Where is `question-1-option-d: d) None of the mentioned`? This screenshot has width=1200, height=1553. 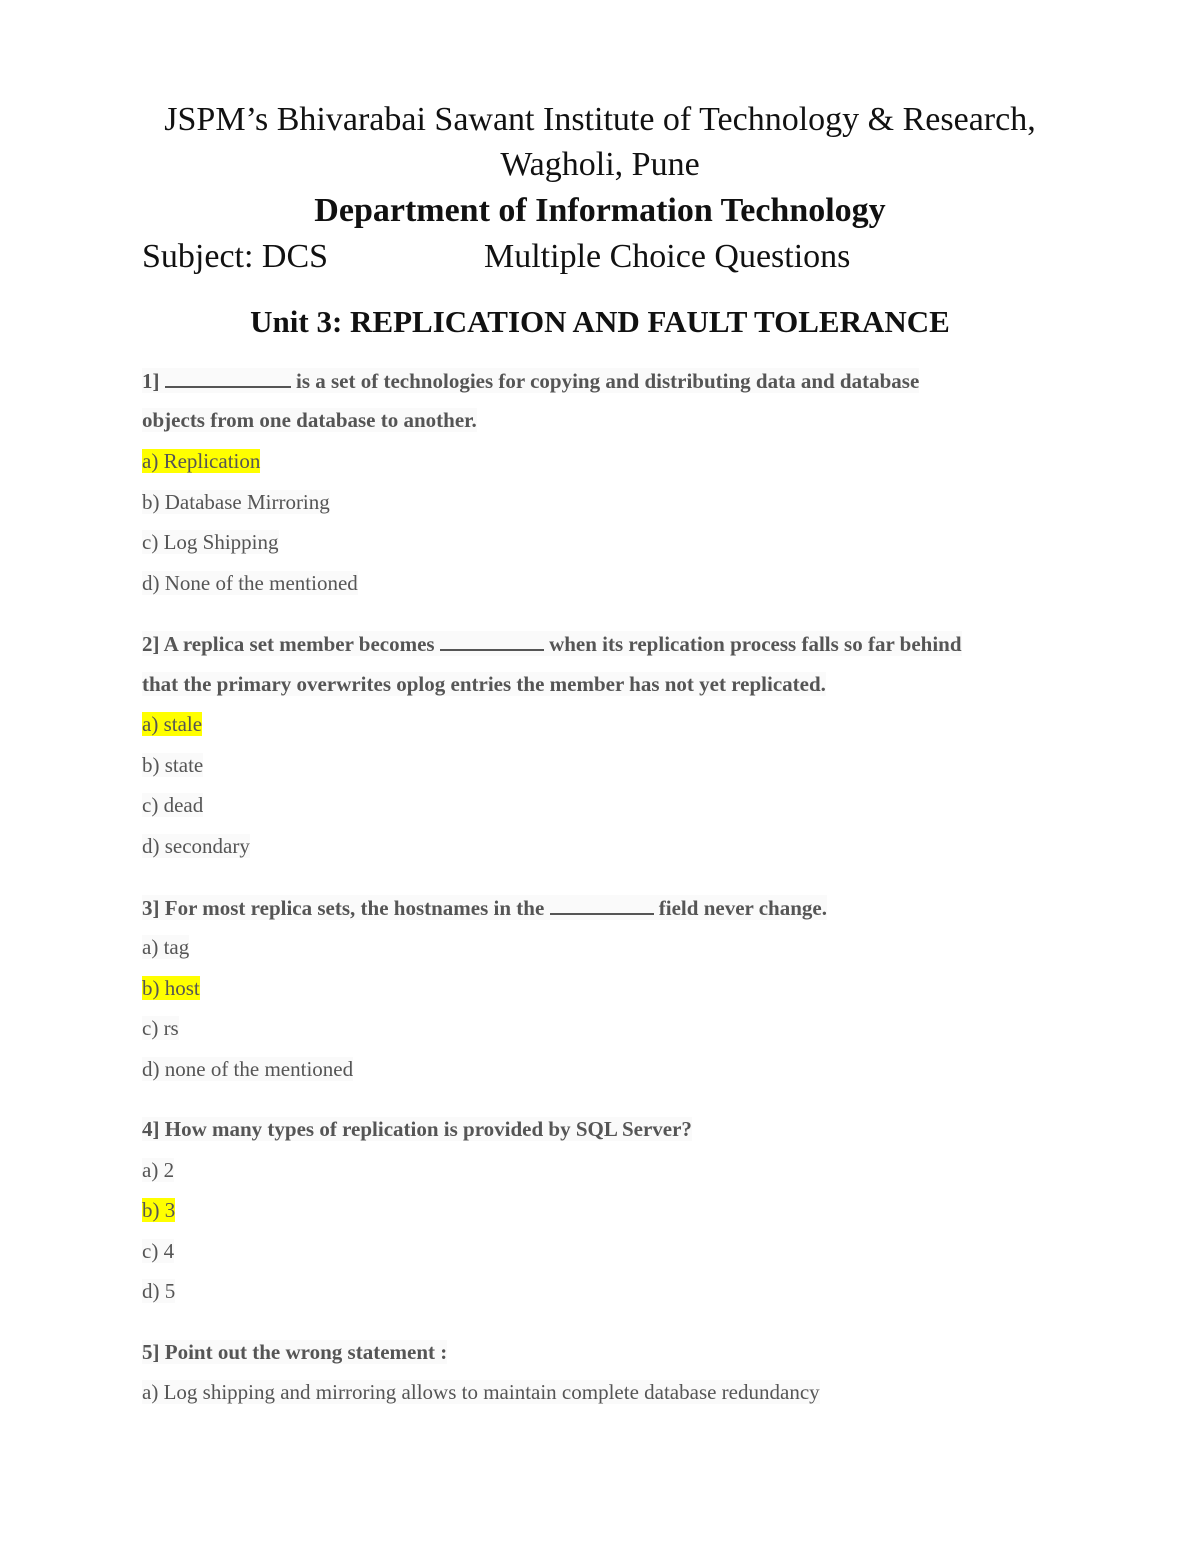
question-1-option-d: d) None of the mentioned is located at coordinates (250, 583).